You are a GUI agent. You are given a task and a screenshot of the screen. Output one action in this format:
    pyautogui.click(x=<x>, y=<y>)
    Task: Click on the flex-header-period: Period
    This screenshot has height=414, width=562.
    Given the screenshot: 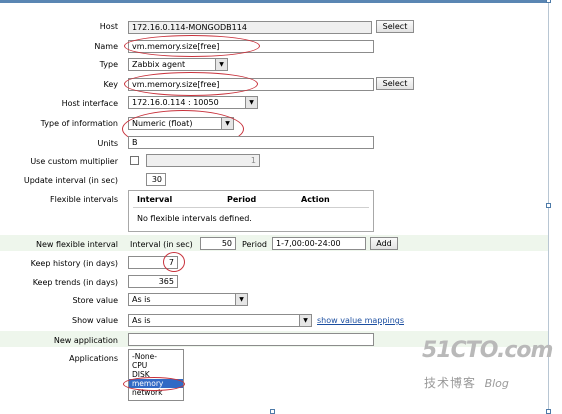 What is the action you would take?
    pyautogui.click(x=242, y=199)
    